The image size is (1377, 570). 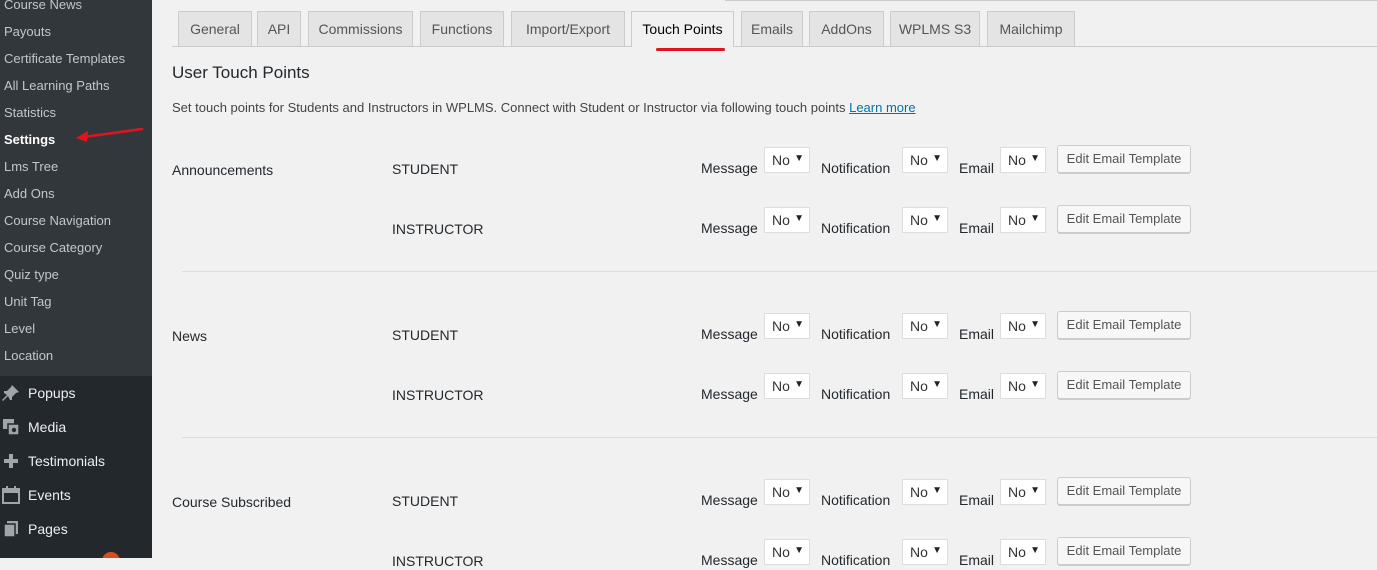 I want to click on tab-import-export: Import/Export, so click(x=568, y=28).